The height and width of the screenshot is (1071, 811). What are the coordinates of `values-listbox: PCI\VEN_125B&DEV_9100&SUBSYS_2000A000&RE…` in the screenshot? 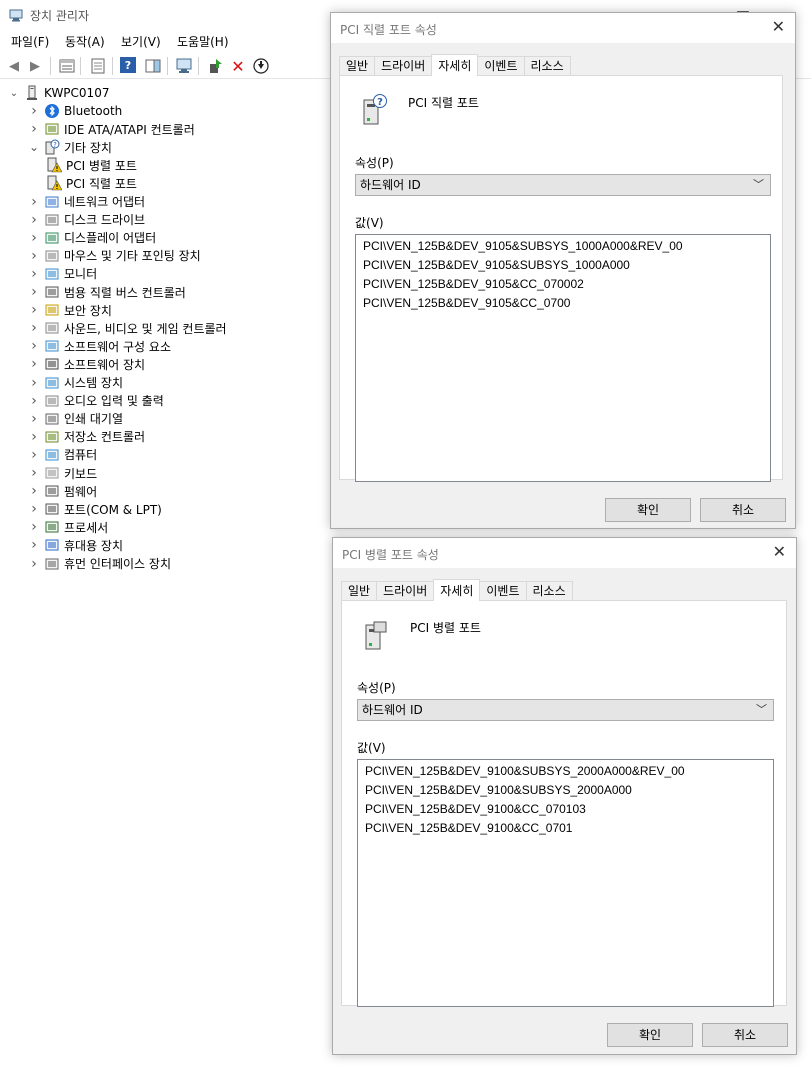 It's located at (565, 883).